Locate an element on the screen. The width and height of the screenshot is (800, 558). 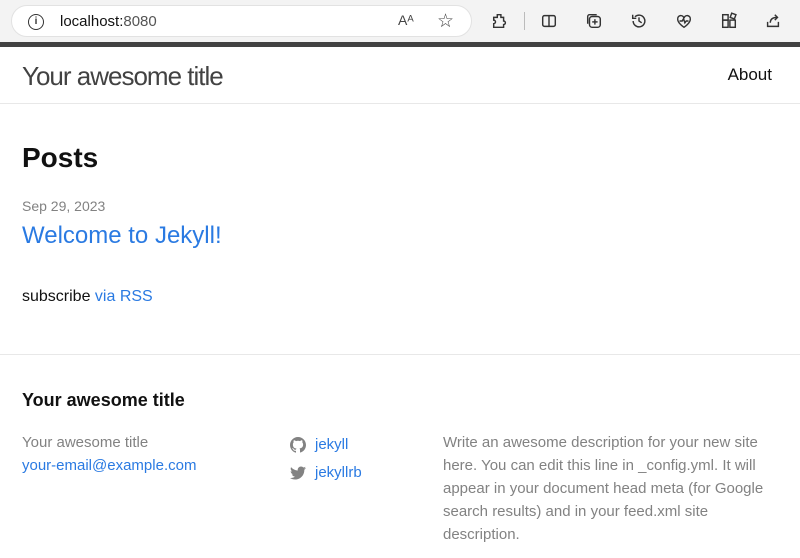
github-username: jekyll is located at coordinates (331, 445).